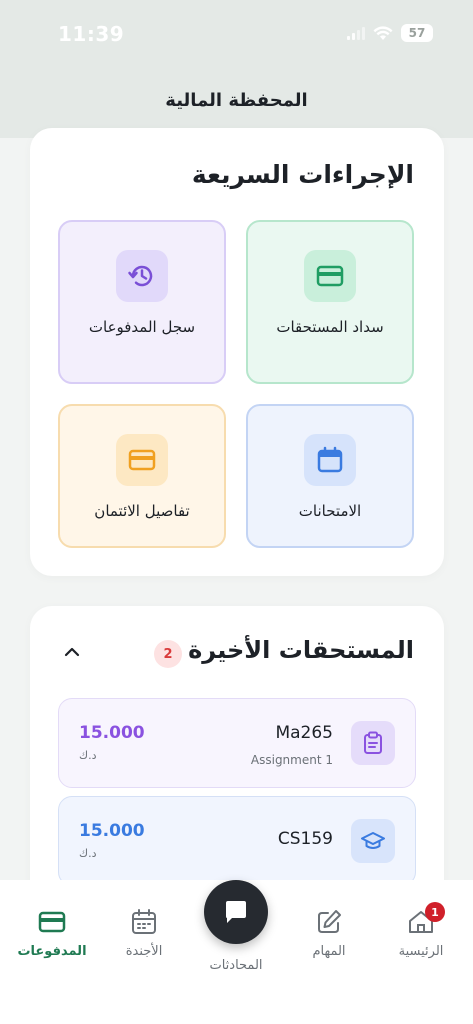 The width and height of the screenshot is (473, 1024). I want to click on exams-tile: الامتحانات, so click(330, 476).